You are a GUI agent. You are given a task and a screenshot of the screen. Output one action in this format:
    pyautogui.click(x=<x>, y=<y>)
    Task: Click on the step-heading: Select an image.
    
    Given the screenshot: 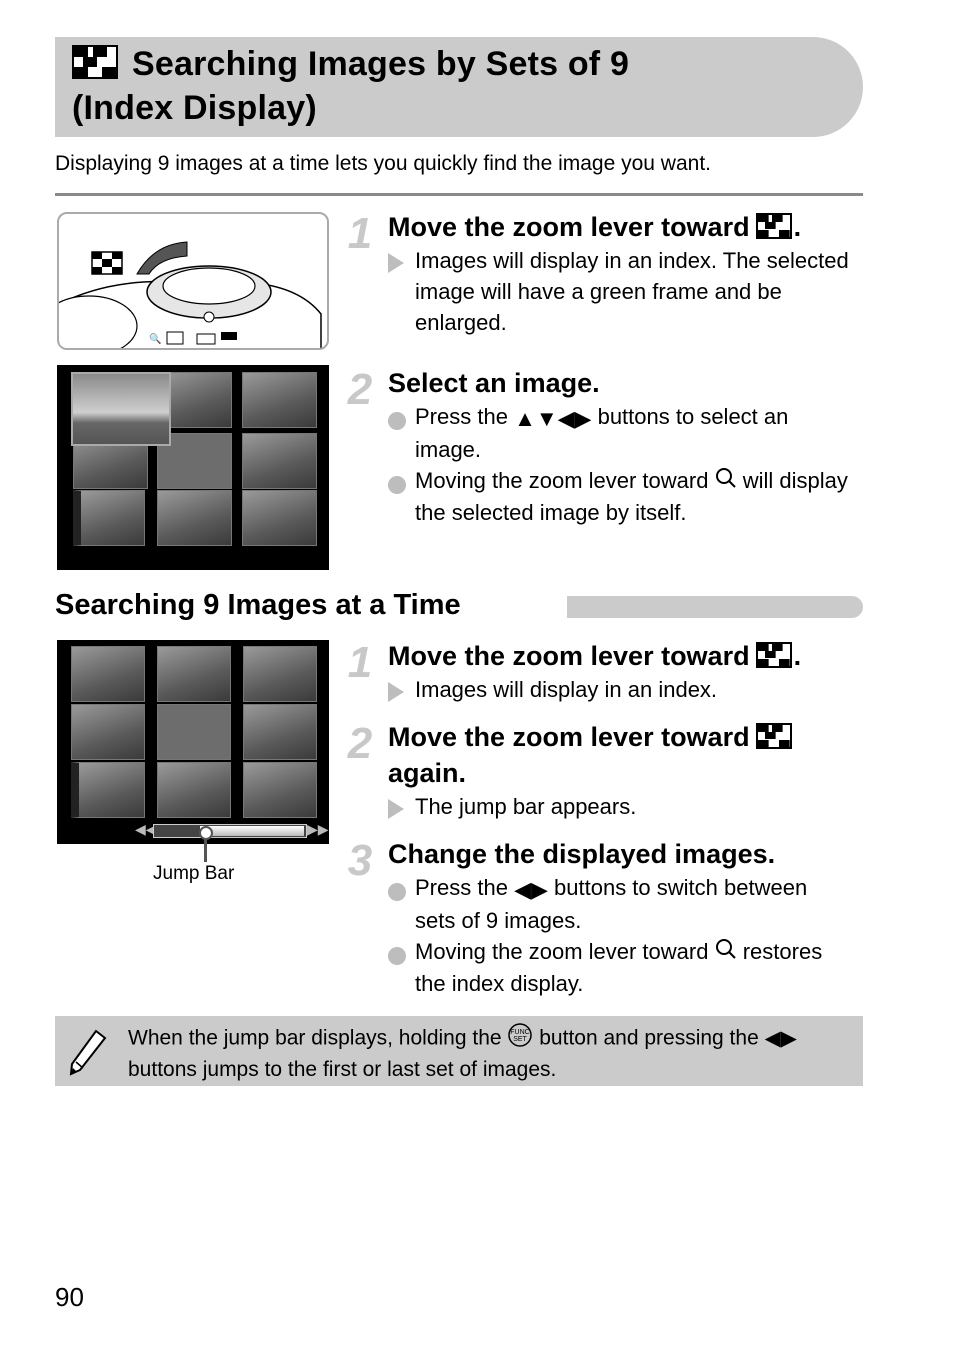 What is the action you would take?
    pyautogui.click(x=494, y=383)
    